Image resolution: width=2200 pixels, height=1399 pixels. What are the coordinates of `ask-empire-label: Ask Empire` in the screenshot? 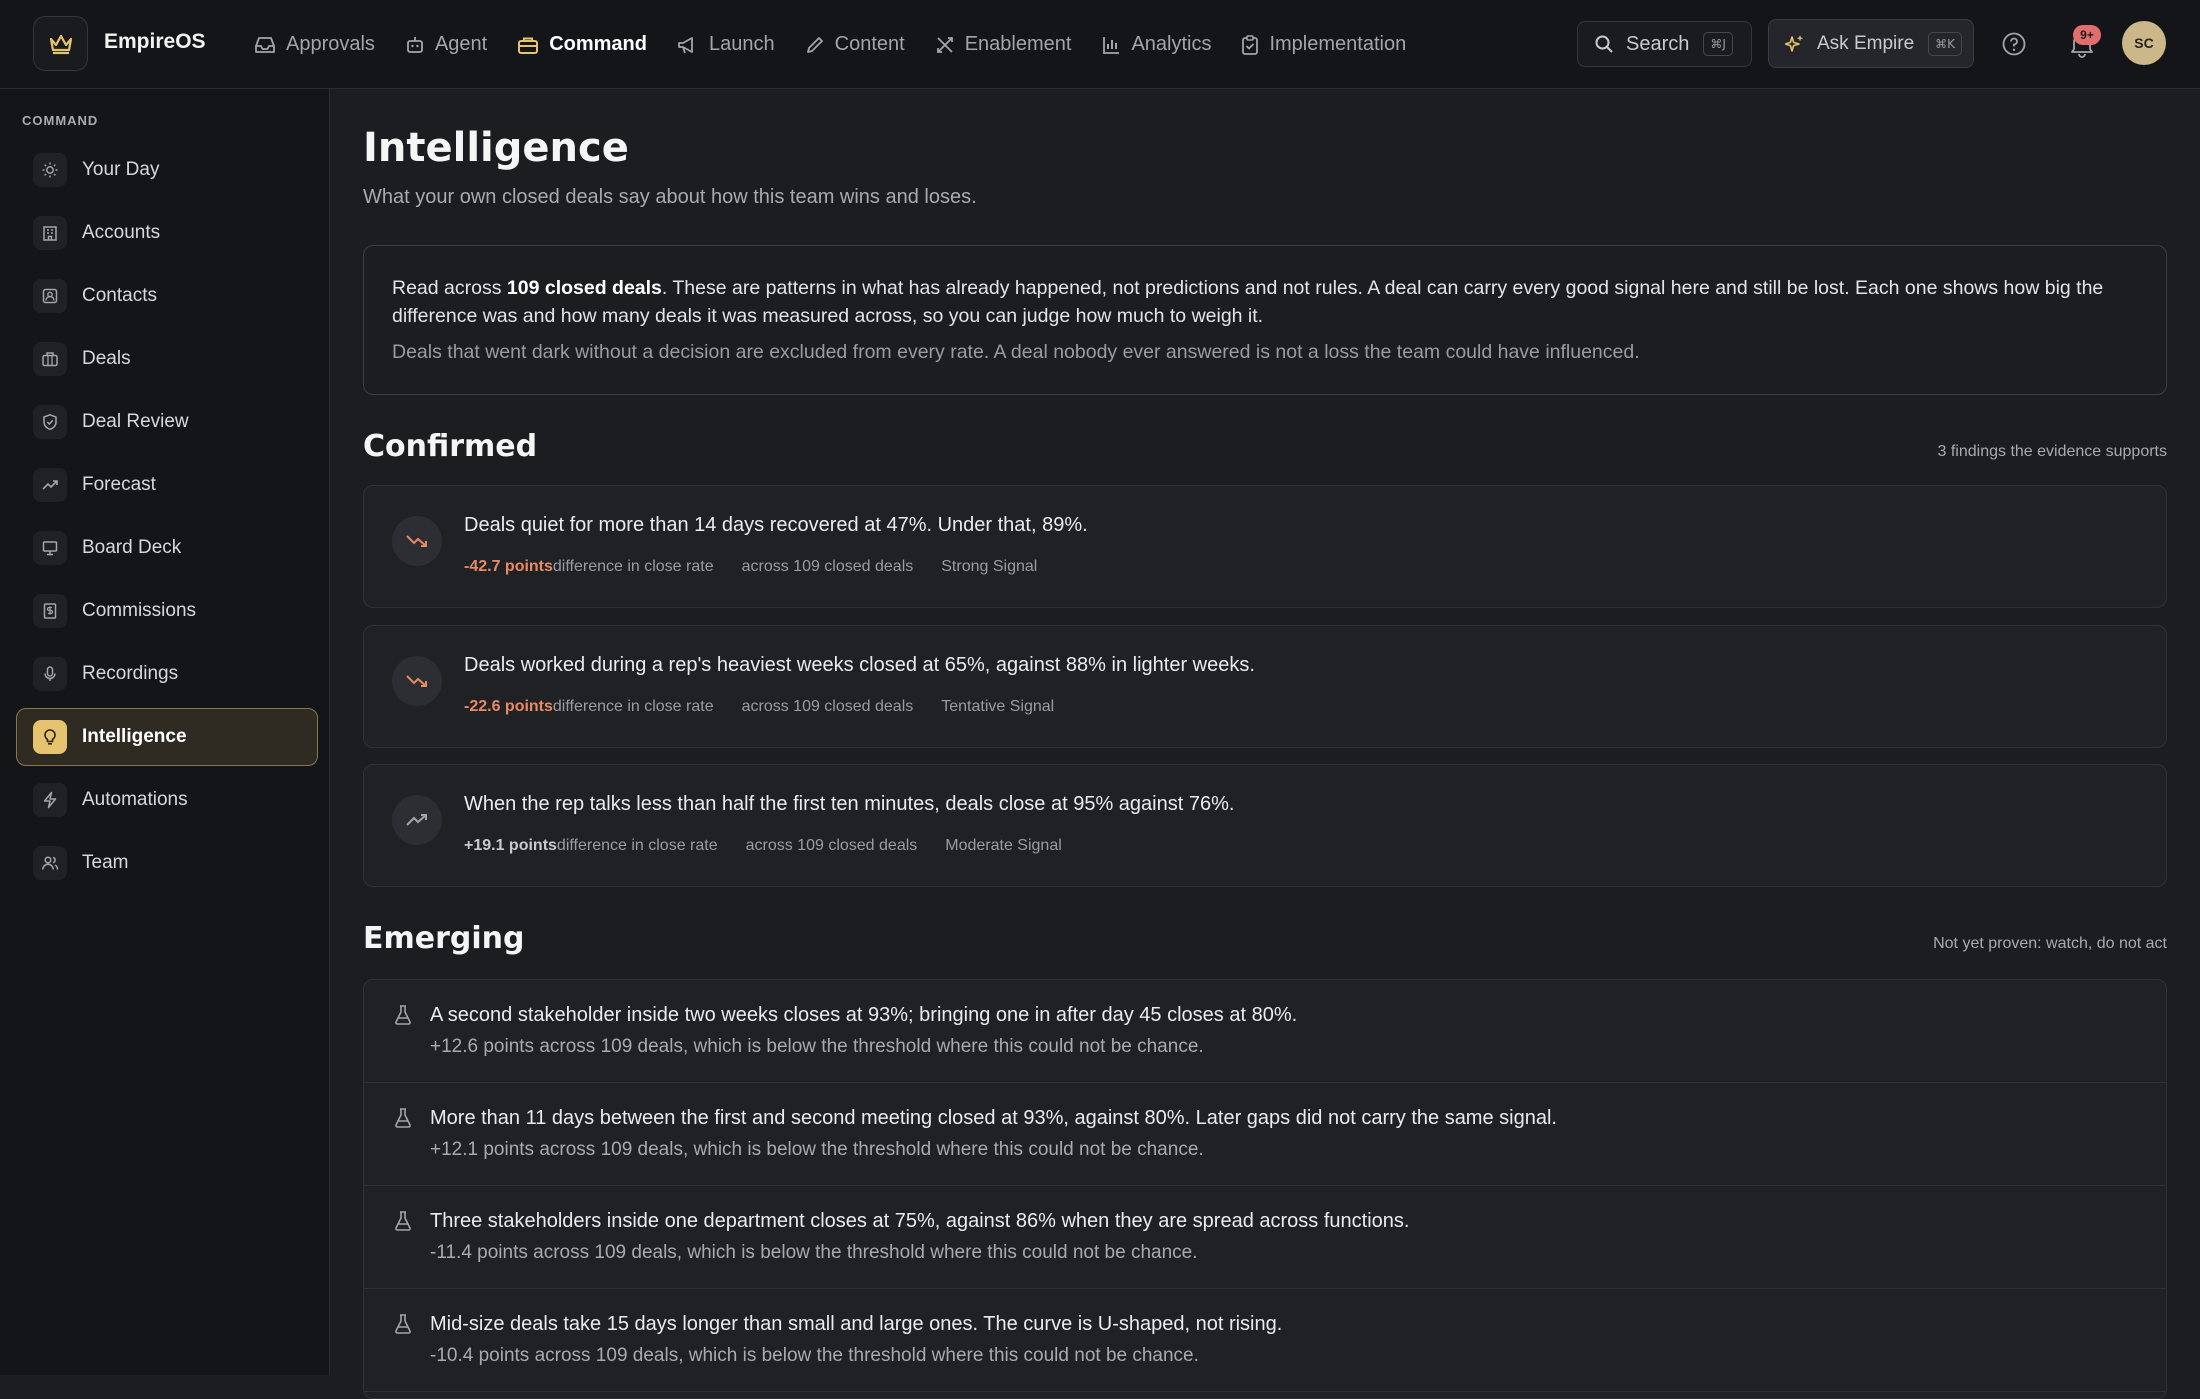 It's located at (1866, 43).